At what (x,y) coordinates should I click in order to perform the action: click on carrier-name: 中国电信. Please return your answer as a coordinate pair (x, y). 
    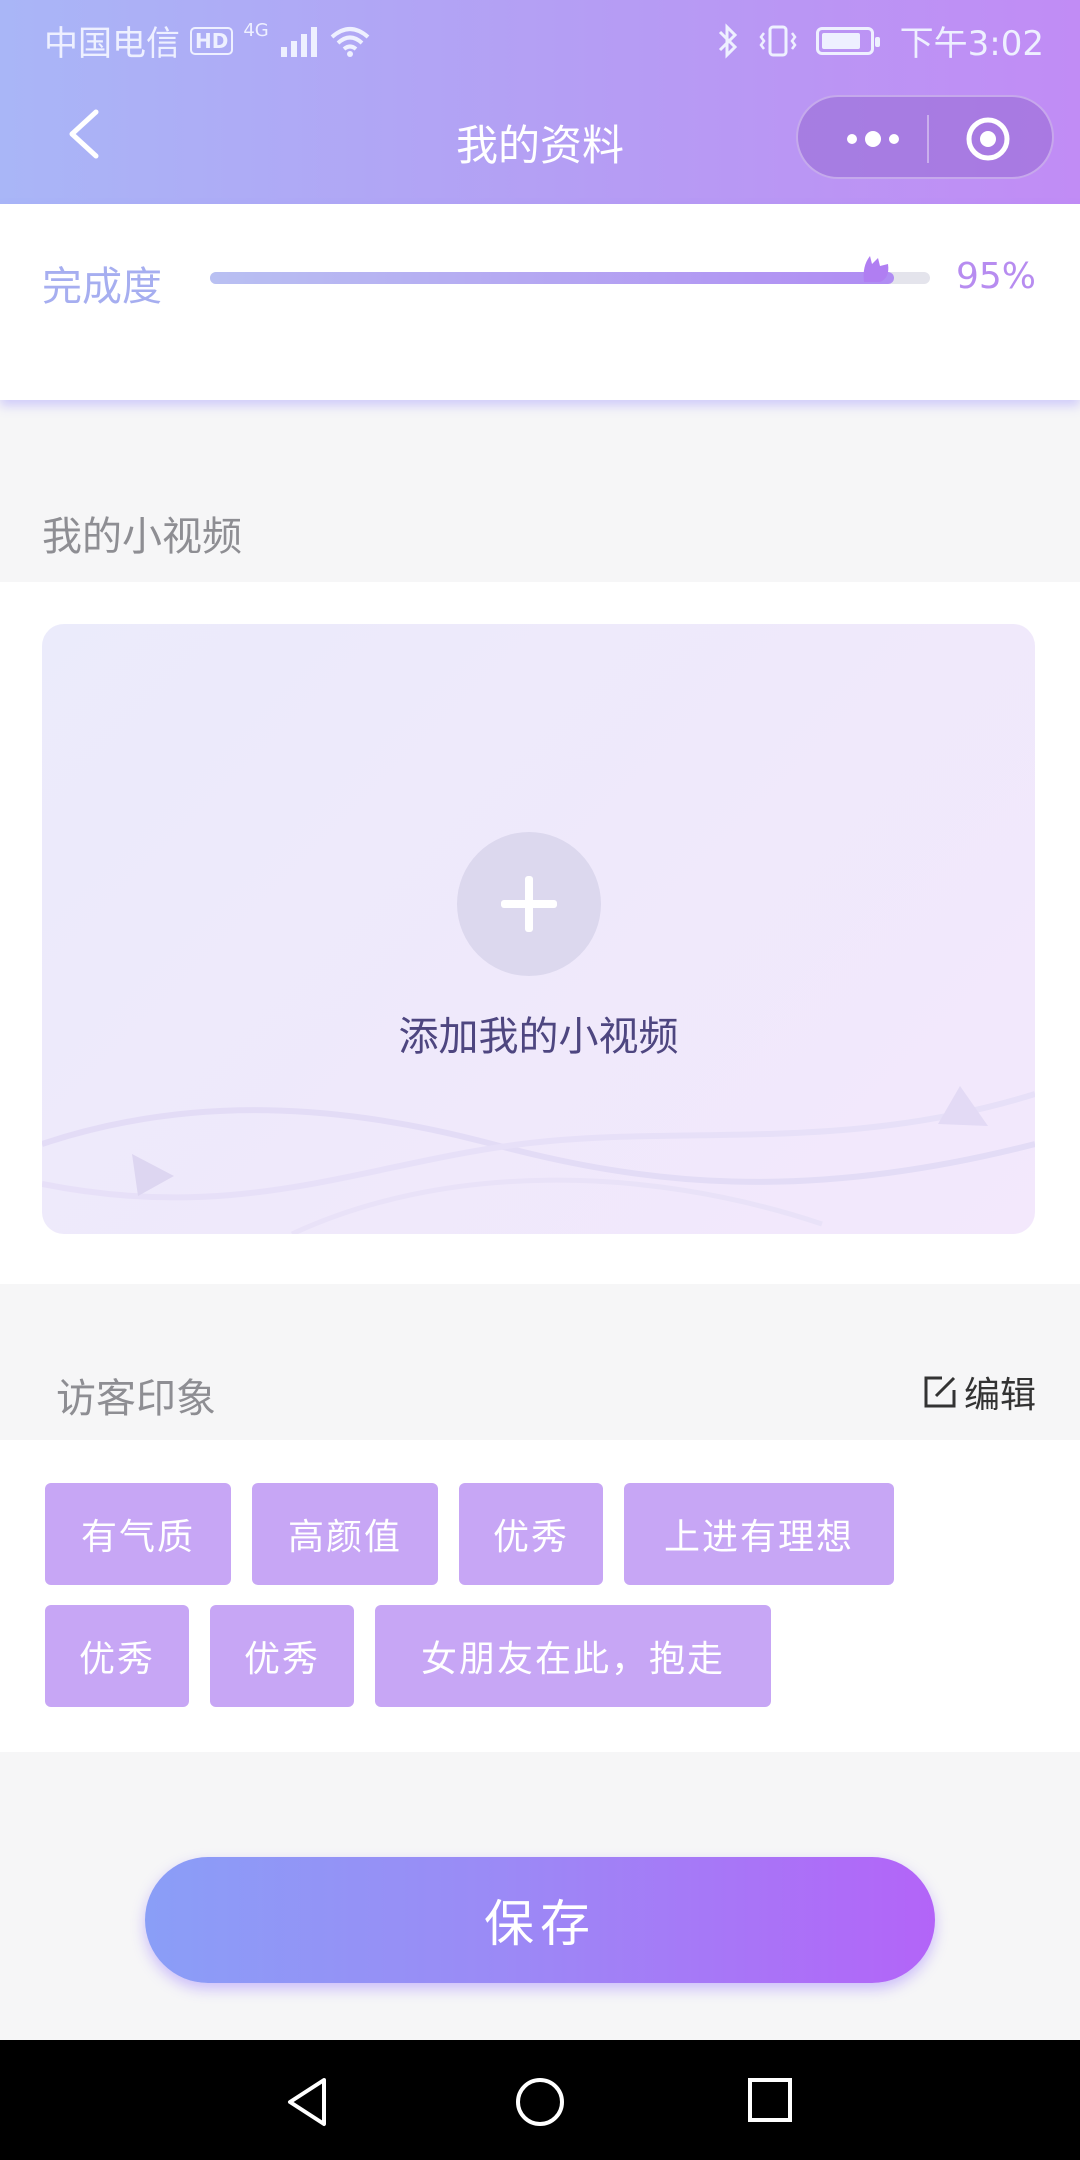
    Looking at the image, I should click on (112, 44).